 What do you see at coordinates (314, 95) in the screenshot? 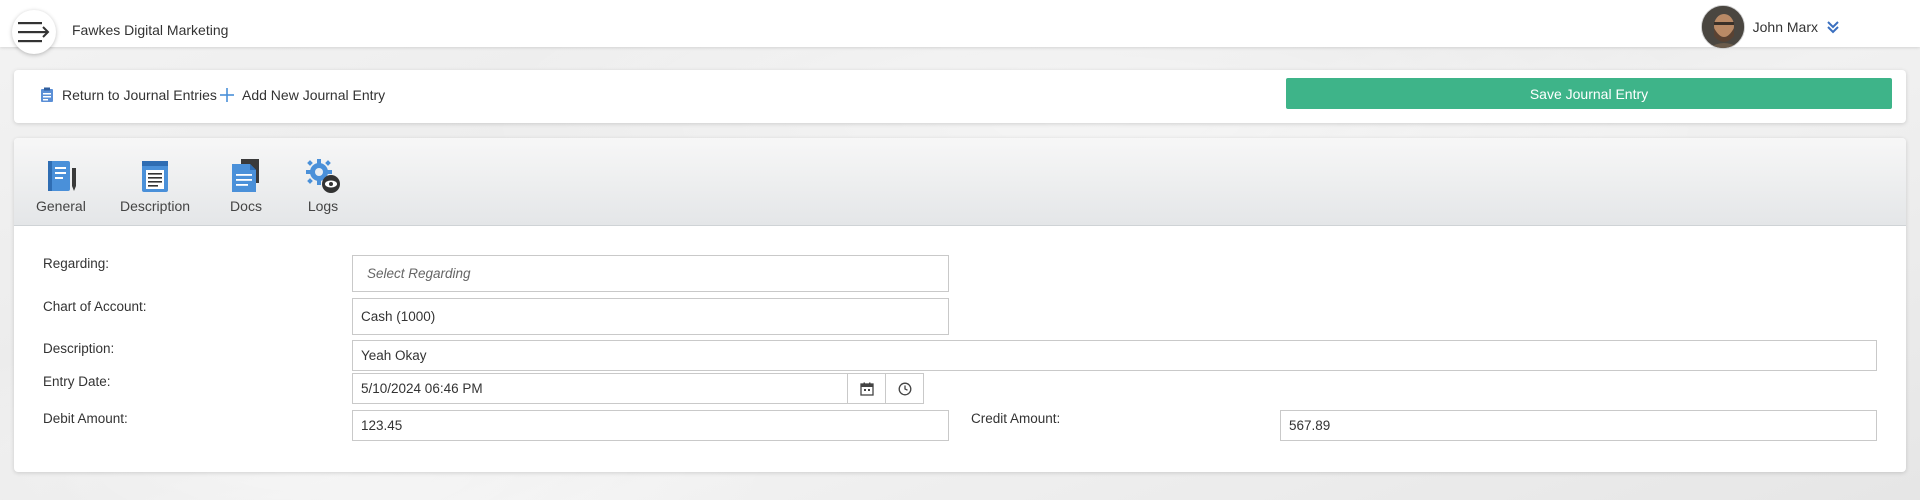
I see `add-link-label: Add New Journal Entry` at bounding box center [314, 95].